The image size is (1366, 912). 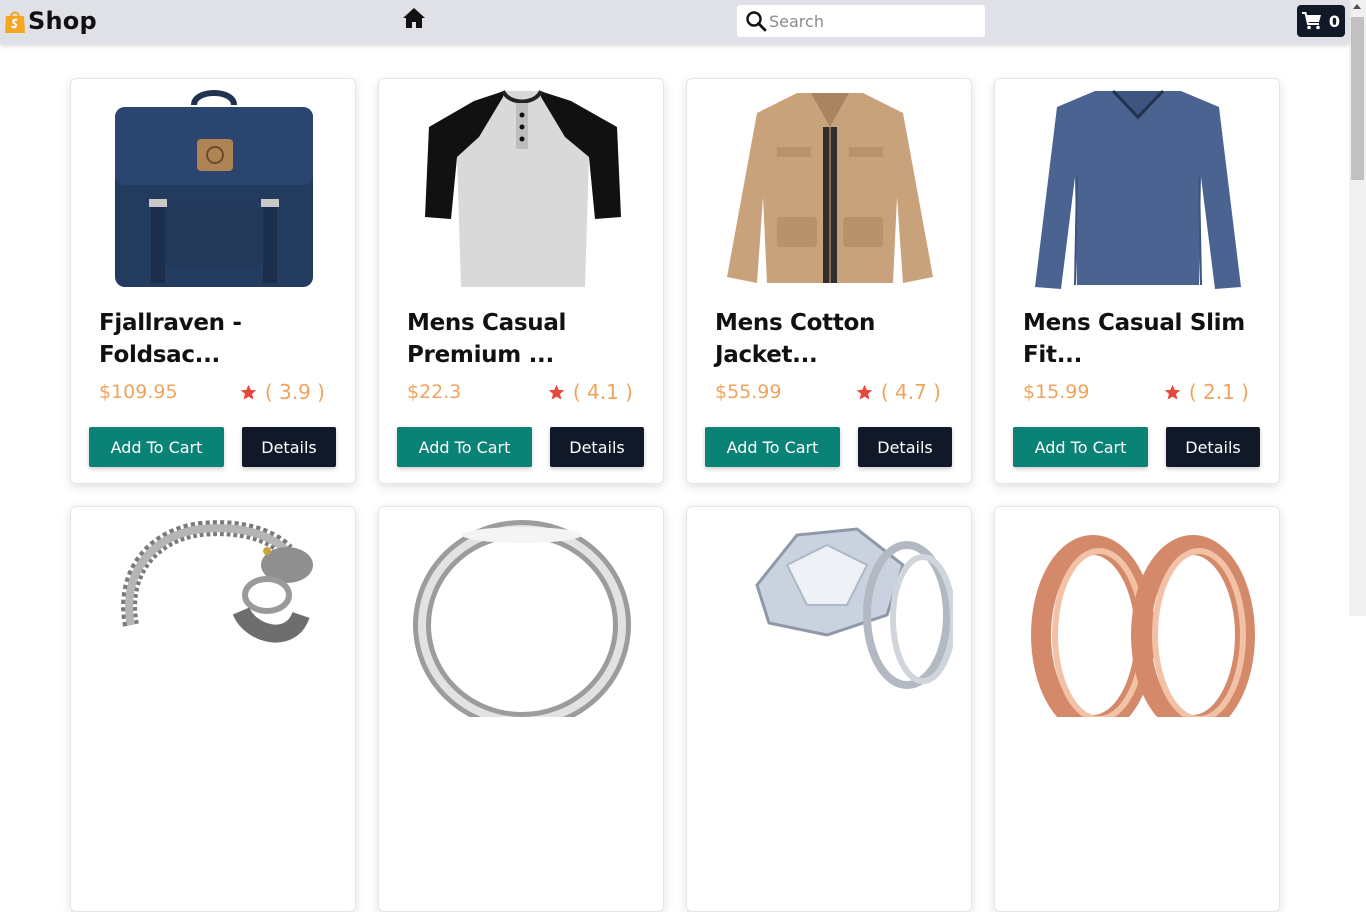 What do you see at coordinates (1138, 616) in the screenshot?
I see `rose-gold-rings-image` at bounding box center [1138, 616].